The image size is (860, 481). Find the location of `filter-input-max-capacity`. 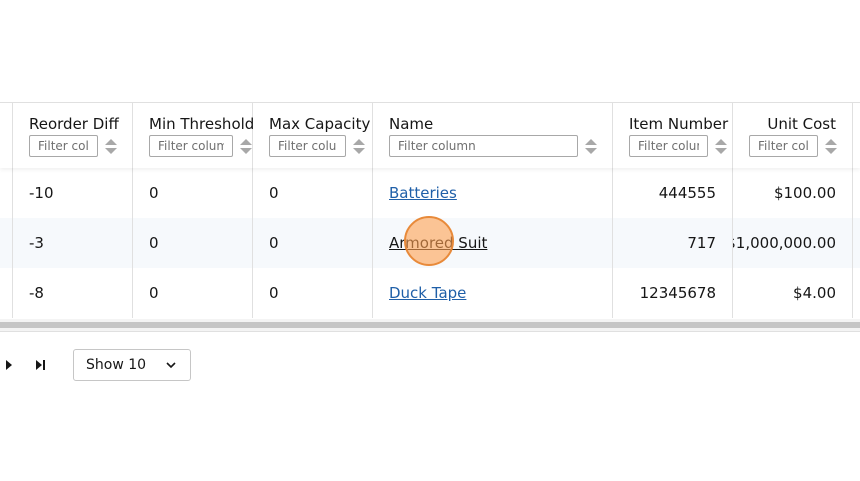

filter-input-max-capacity is located at coordinates (307, 146).